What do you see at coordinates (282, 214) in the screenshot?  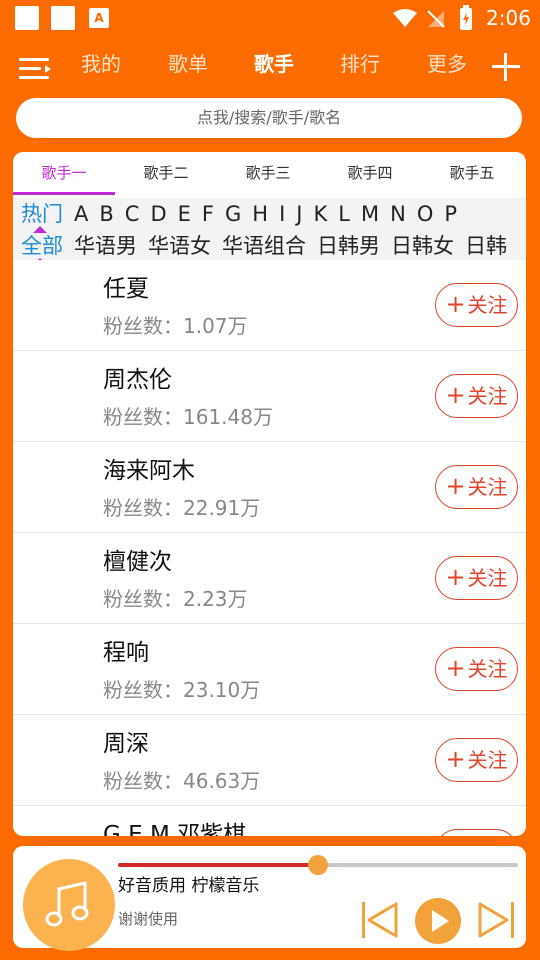 I see `letter-filter: I` at bounding box center [282, 214].